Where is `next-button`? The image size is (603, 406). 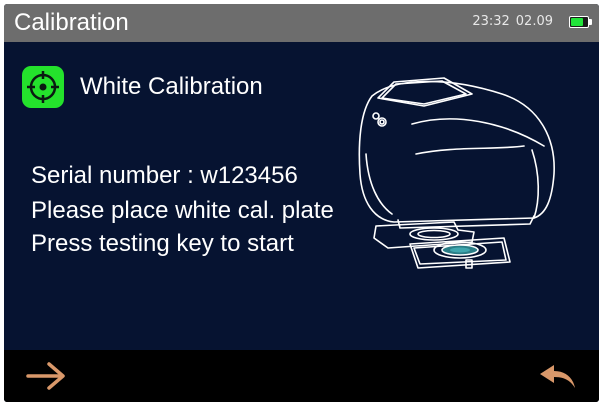
next-button is located at coordinates (46, 376).